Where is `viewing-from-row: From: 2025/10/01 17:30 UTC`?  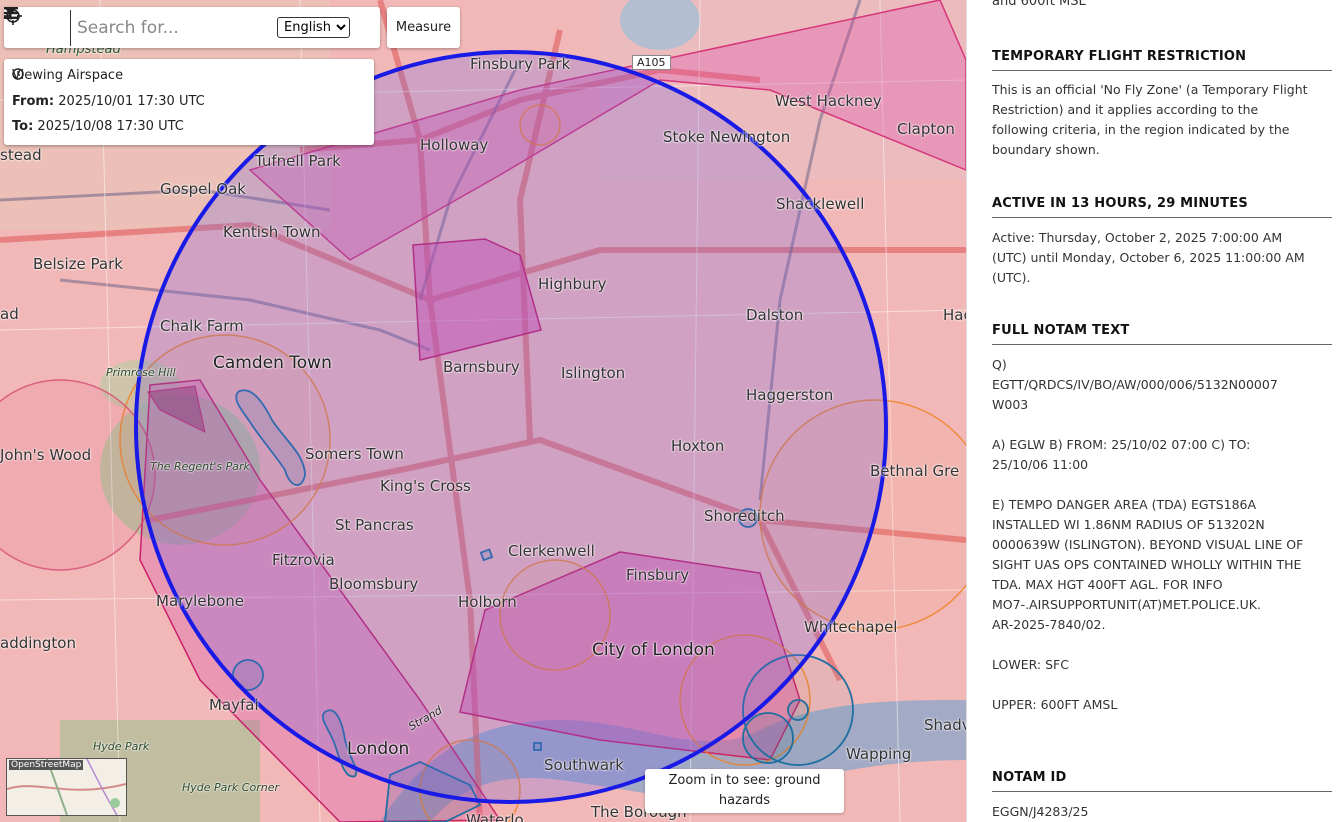
viewing-from-row: From: 2025/10/01 17:30 UTC is located at coordinates (108, 101).